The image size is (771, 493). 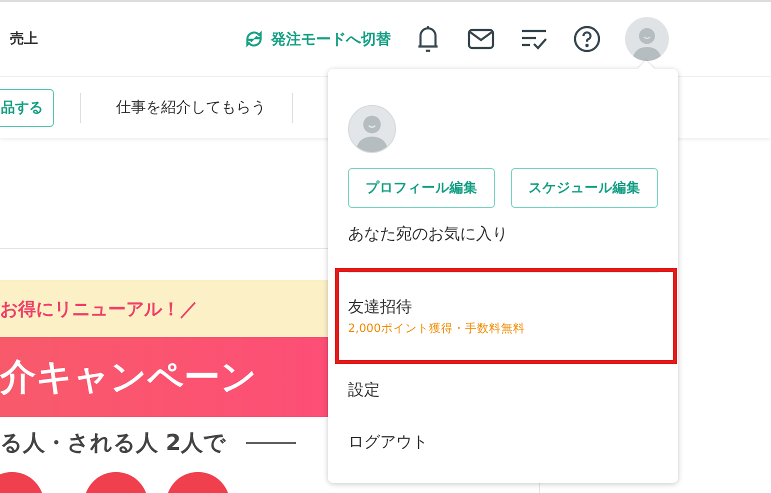 What do you see at coordinates (113, 444) in the screenshot?
I see `banner-subtitle: る人・される人 2人で` at bounding box center [113, 444].